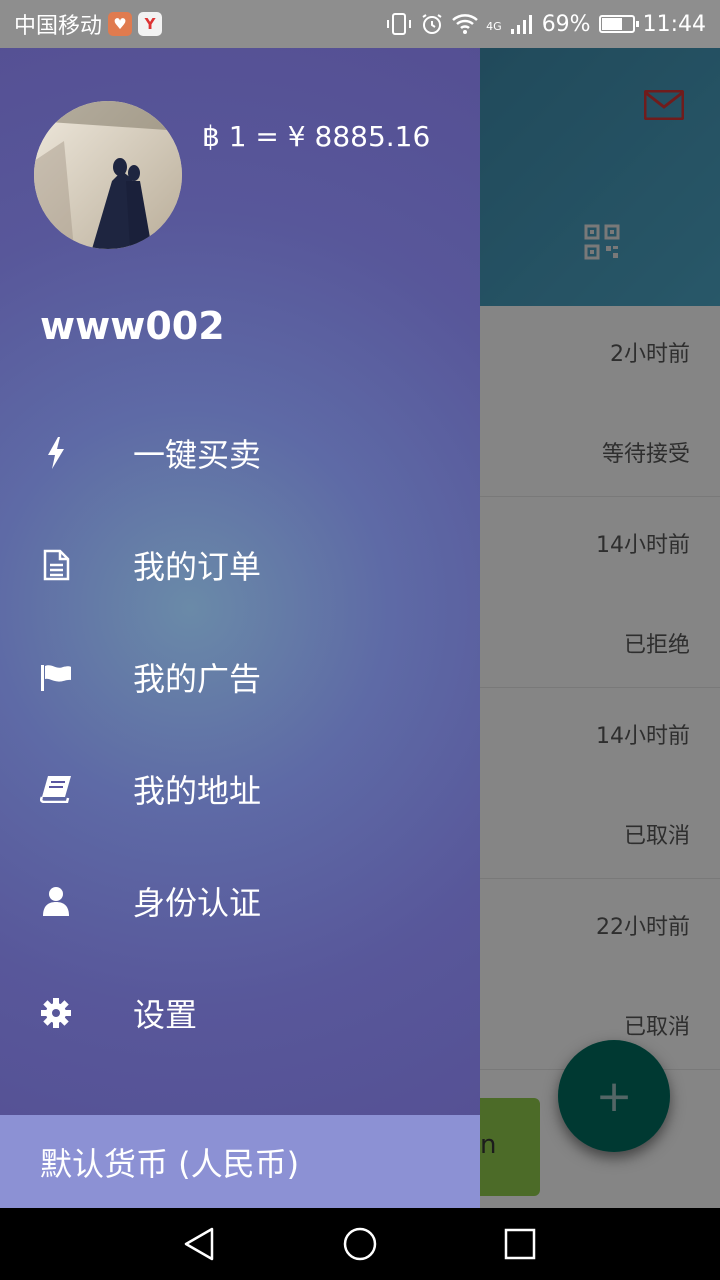 Image resolution: width=720 pixels, height=1280 pixels. I want to click on menu-item-label: 我的地址, so click(197, 791).